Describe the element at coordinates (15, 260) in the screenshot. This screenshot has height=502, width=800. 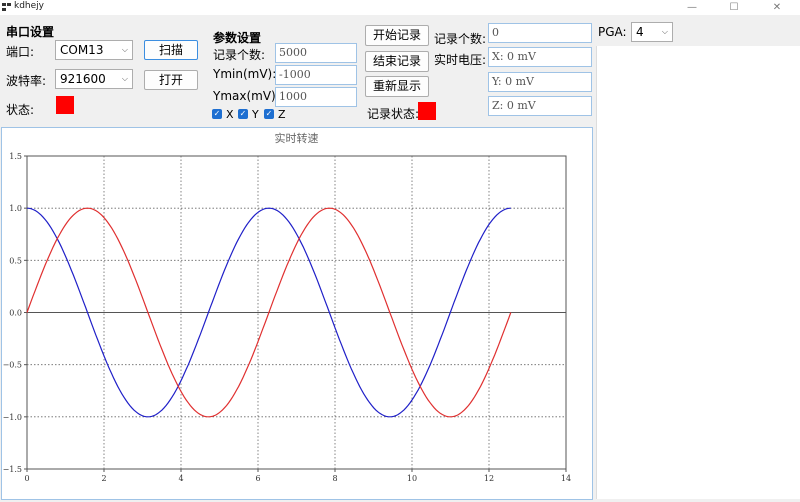
I see `y-tick-label: 0.5` at that location.